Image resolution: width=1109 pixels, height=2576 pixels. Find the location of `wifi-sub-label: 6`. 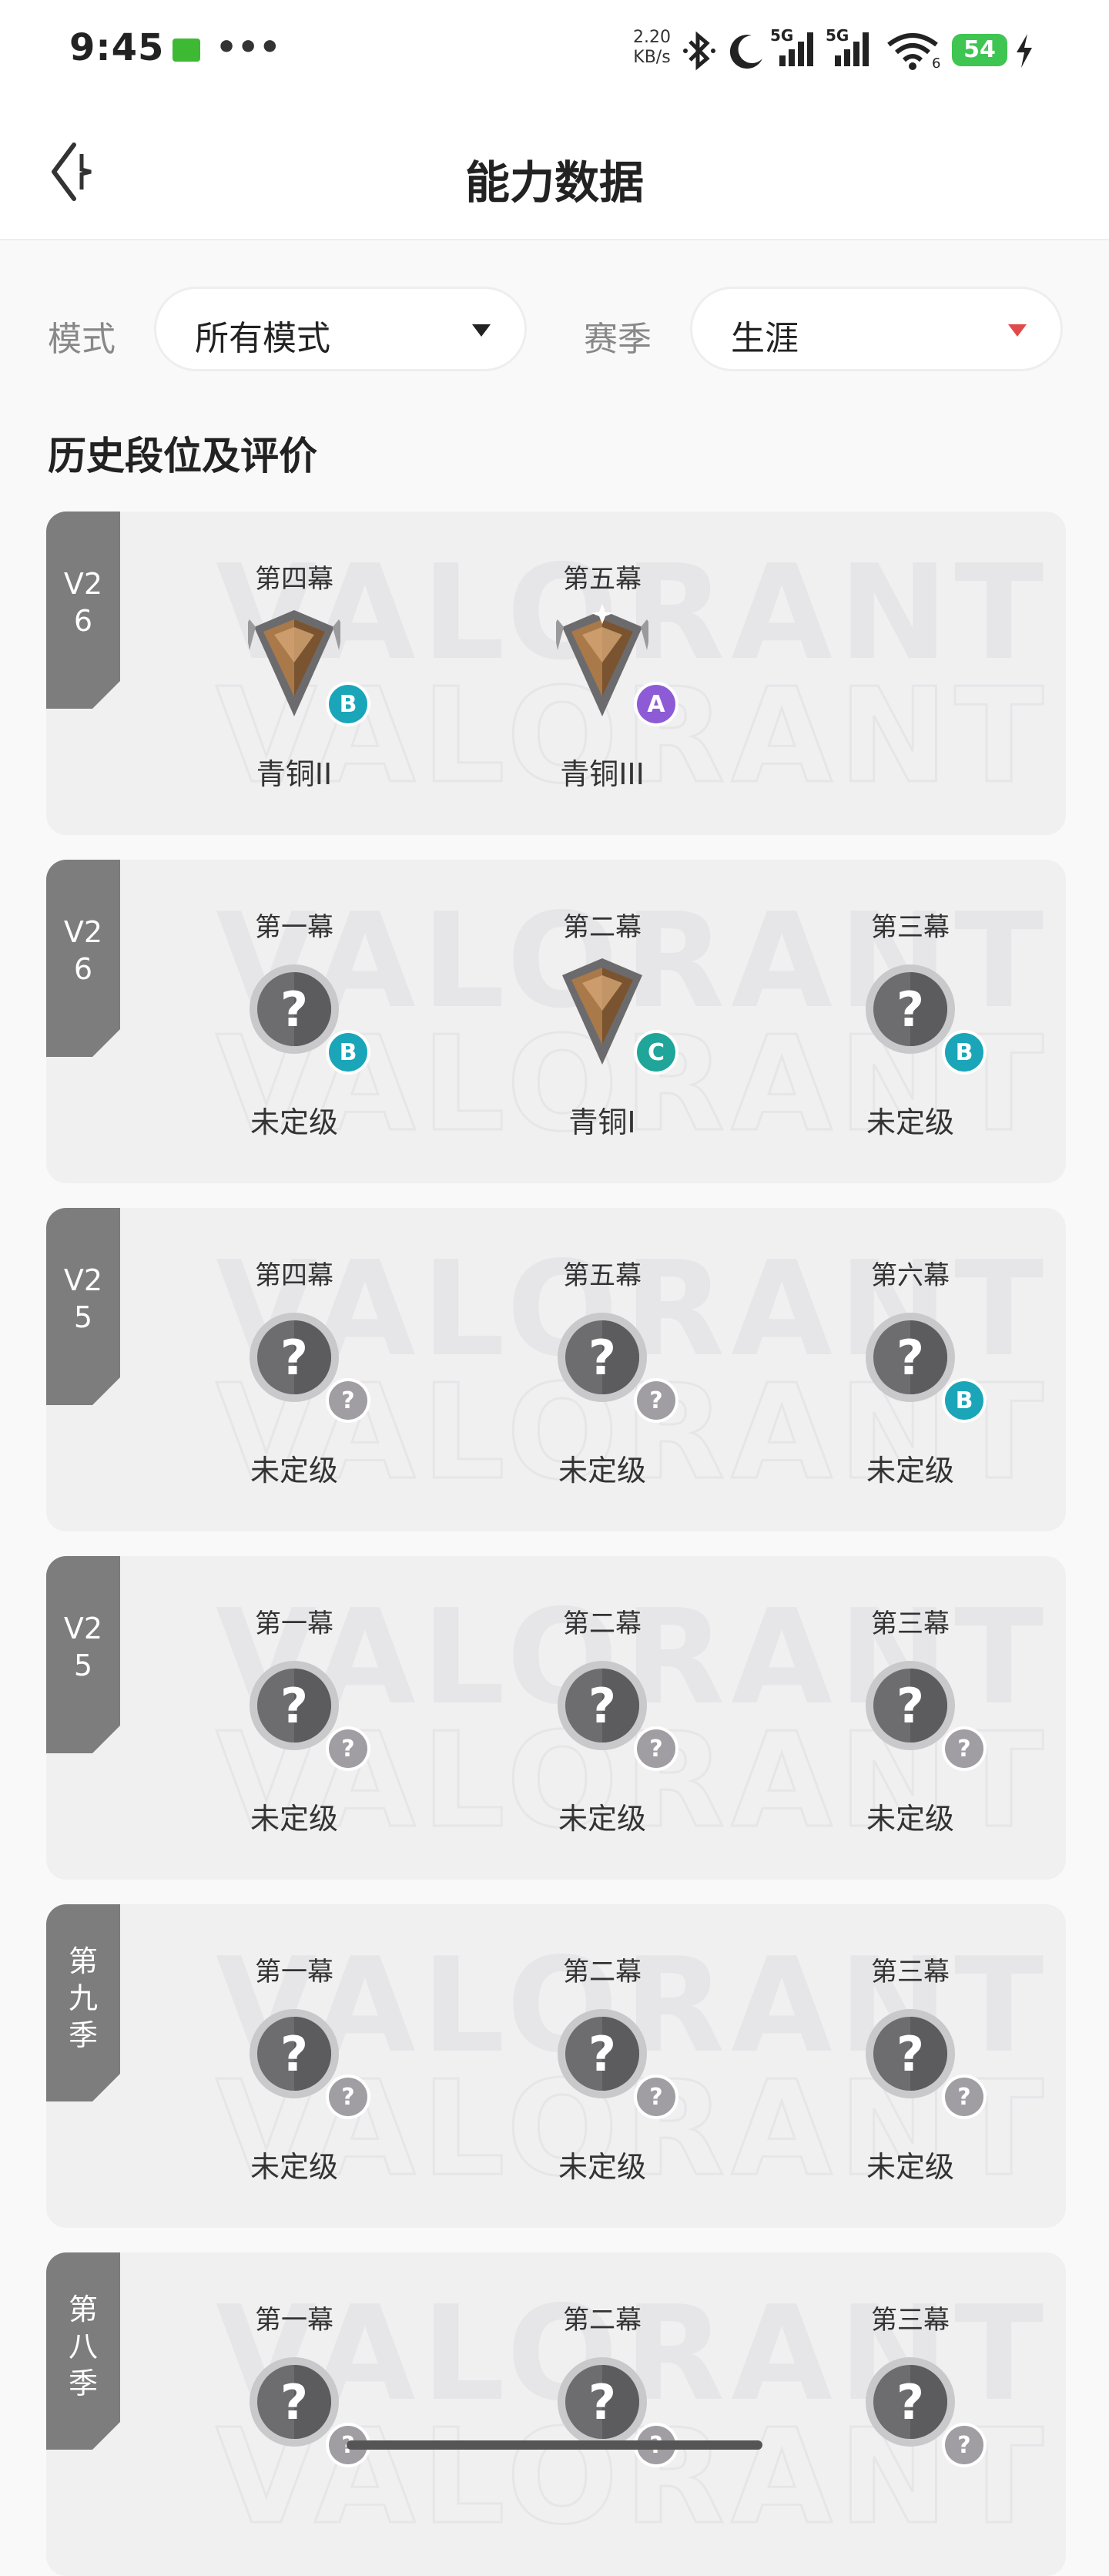

wifi-sub-label: 6 is located at coordinates (936, 63).